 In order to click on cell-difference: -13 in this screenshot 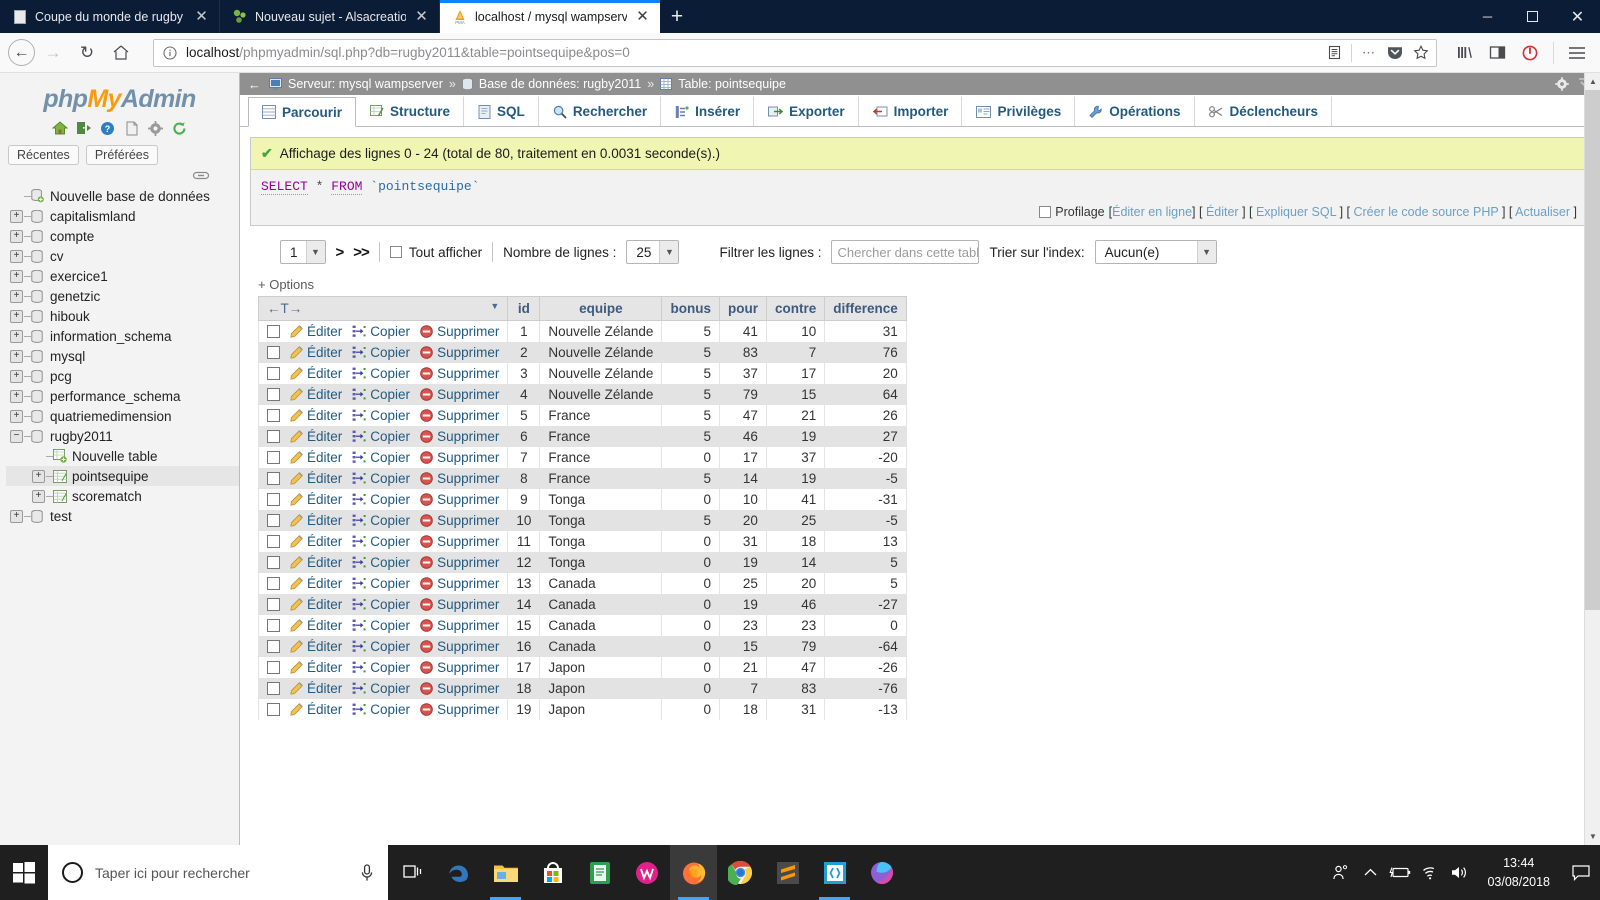, I will do `click(865, 709)`.